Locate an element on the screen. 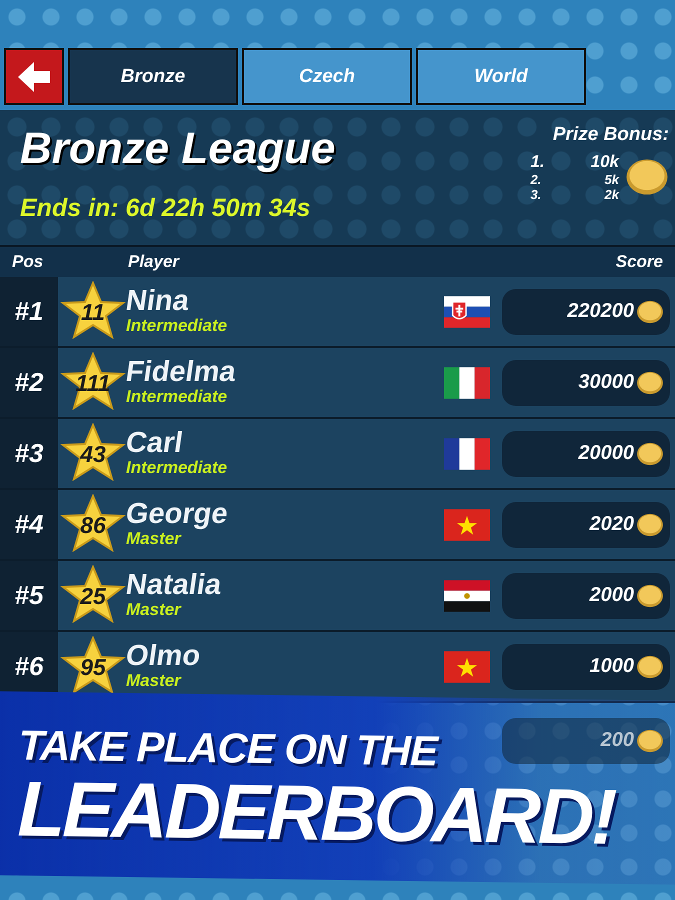  back-button is located at coordinates (34, 76).